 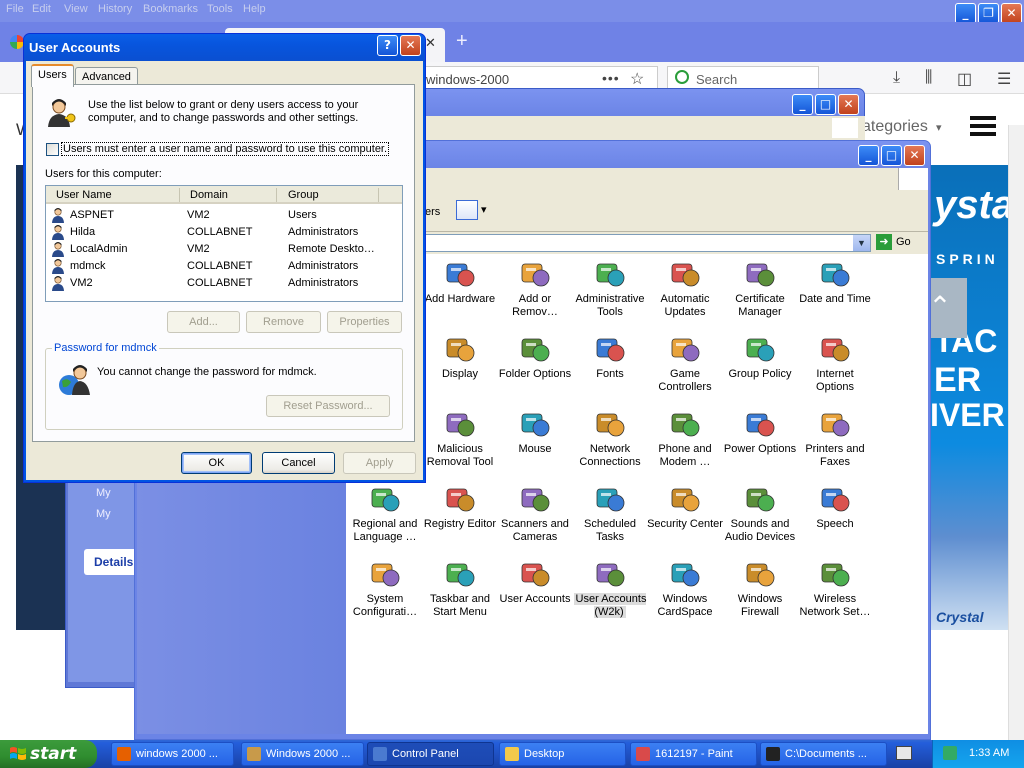 I want to click on control-panel-item: Windows Firewall, so click(x=760, y=588).